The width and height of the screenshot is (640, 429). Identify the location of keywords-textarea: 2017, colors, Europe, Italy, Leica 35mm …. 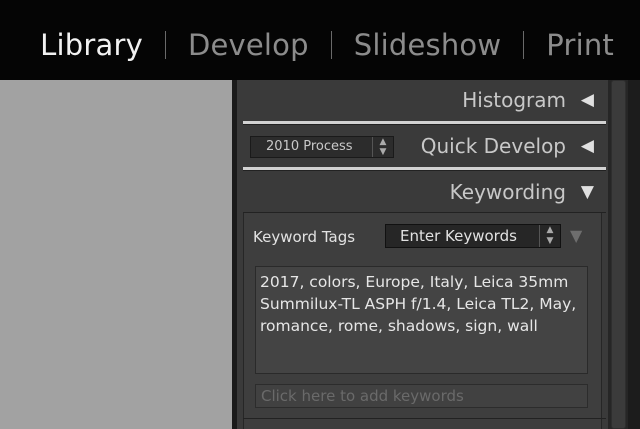
(421, 320).